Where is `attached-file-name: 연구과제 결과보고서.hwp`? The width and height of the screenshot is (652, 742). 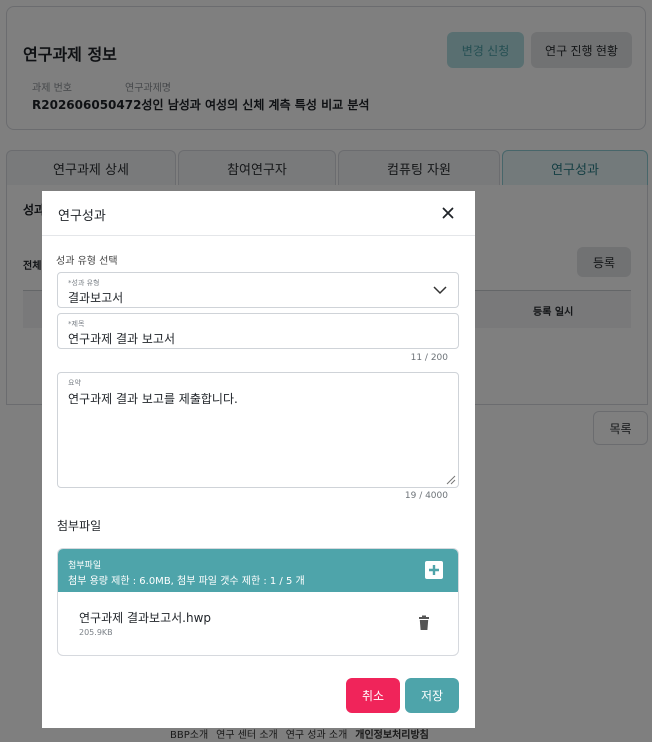 attached-file-name: 연구과제 결과보고서.hwp is located at coordinates (145, 617).